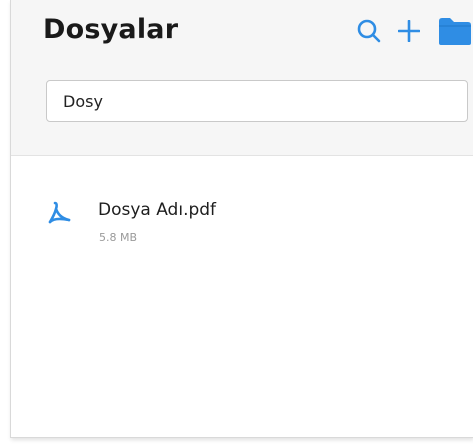 Image resolution: width=473 pixels, height=444 pixels. Describe the element at coordinates (111, 29) in the screenshot. I see `page-title: Dosyalar` at that location.